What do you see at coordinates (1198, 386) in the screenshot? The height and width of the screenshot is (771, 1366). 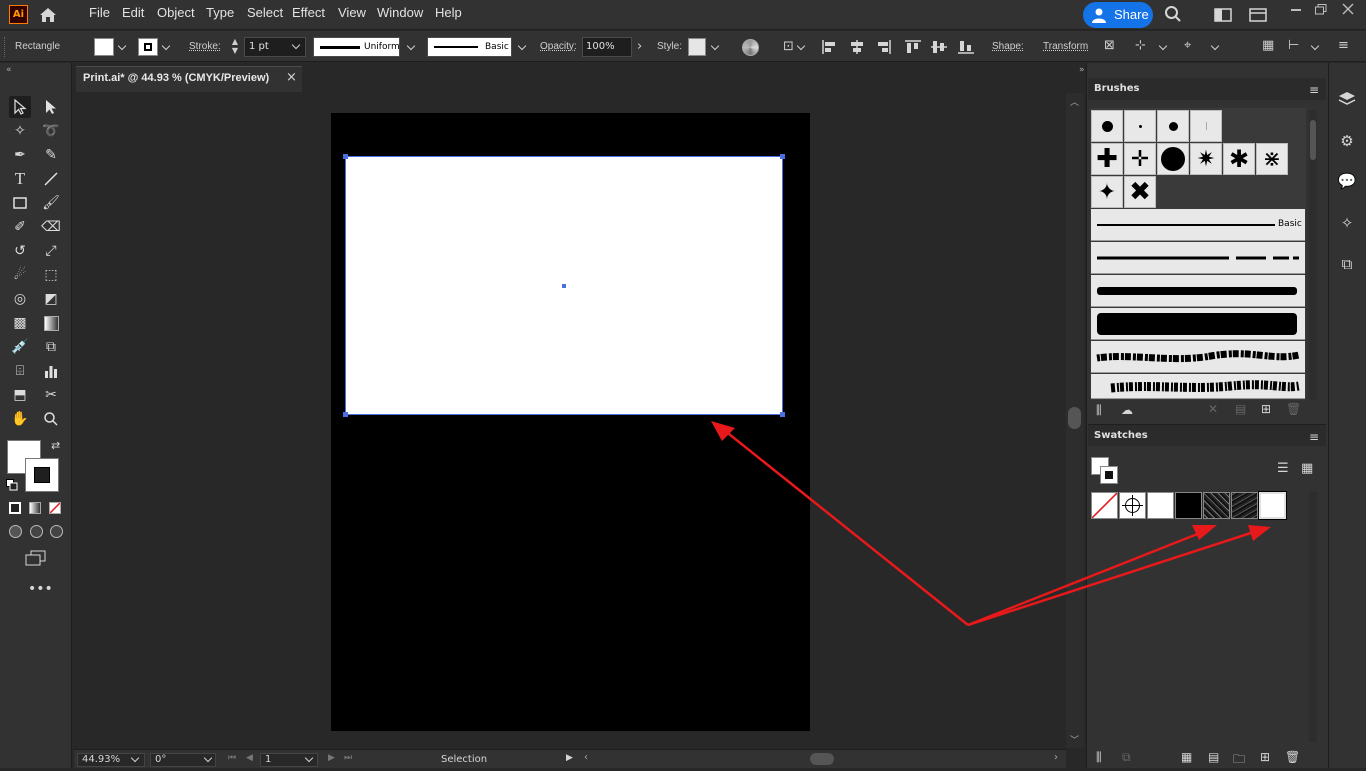 I see `brush-dry-ink` at bounding box center [1198, 386].